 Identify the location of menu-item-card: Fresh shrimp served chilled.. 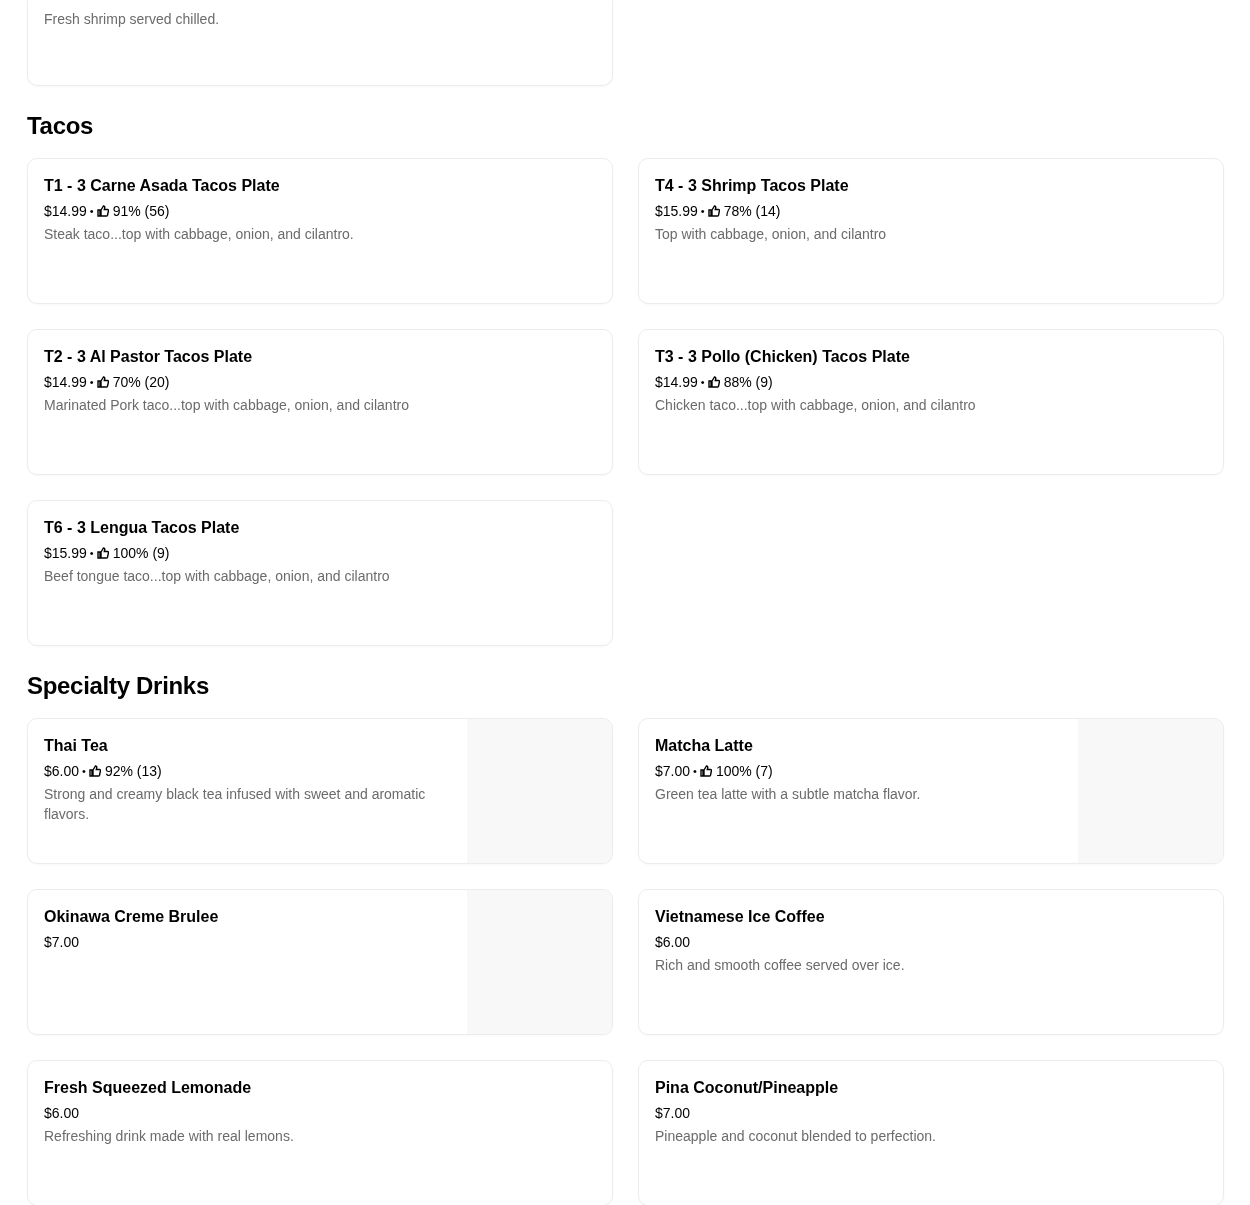
(320, 43).